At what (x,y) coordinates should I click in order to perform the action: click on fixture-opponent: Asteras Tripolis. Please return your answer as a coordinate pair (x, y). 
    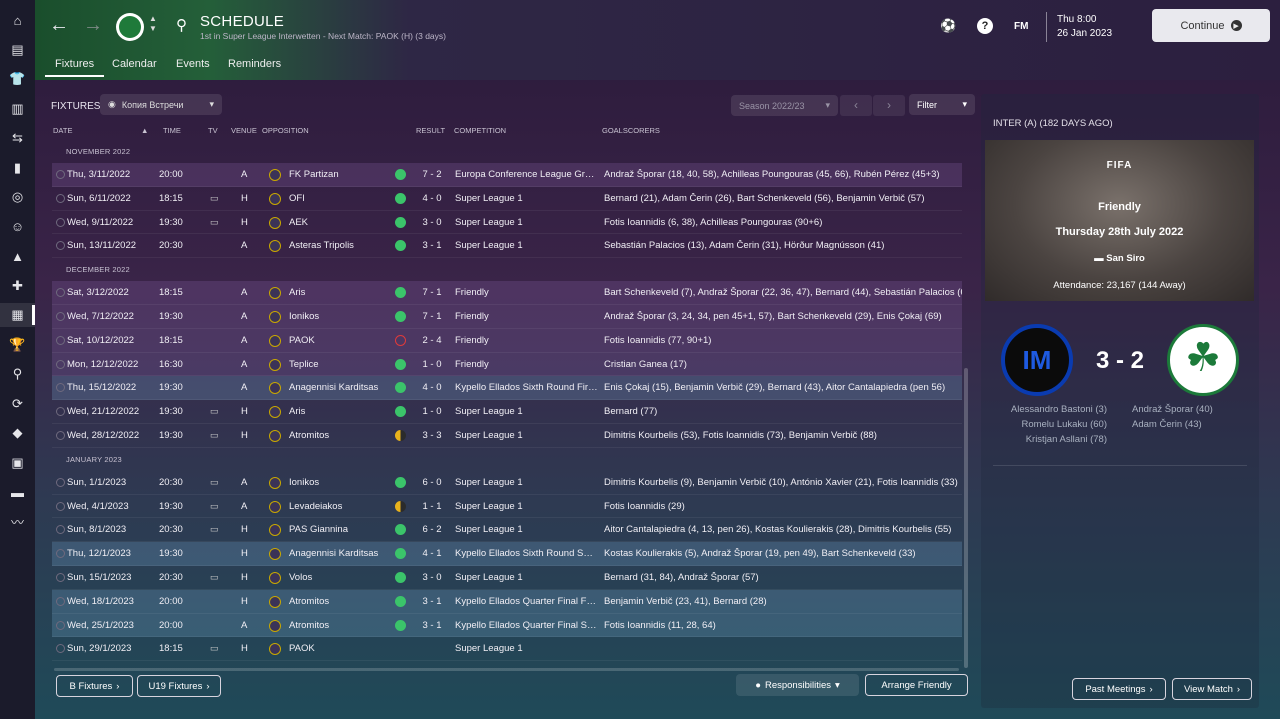
    Looking at the image, I should click on (349, 245).